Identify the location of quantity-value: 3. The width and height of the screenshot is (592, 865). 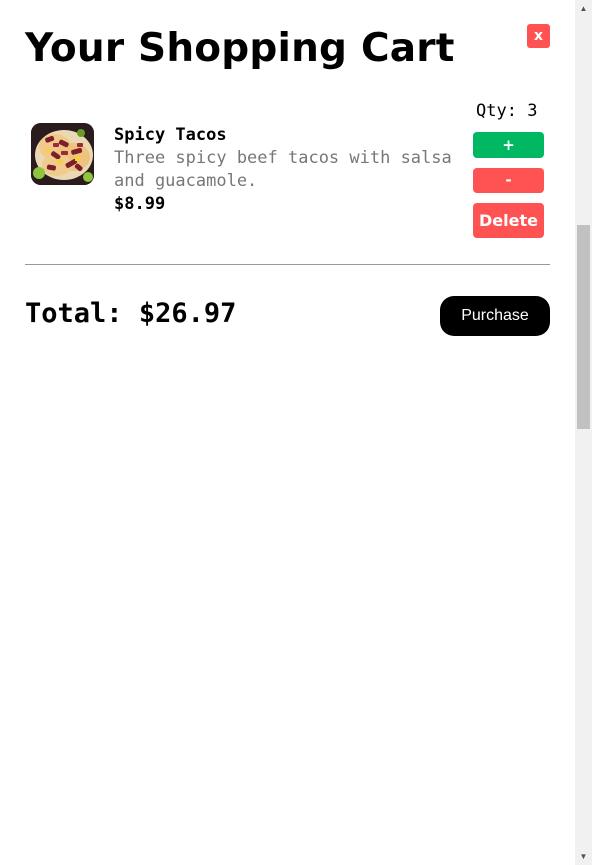
(532, 111).